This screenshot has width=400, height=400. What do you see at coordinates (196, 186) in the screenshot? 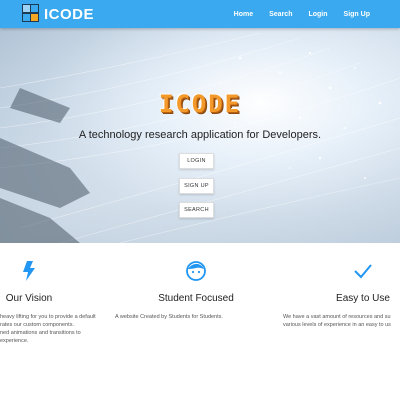
I see `signup-button: SIGN UP` at bounding box center [196, 186].